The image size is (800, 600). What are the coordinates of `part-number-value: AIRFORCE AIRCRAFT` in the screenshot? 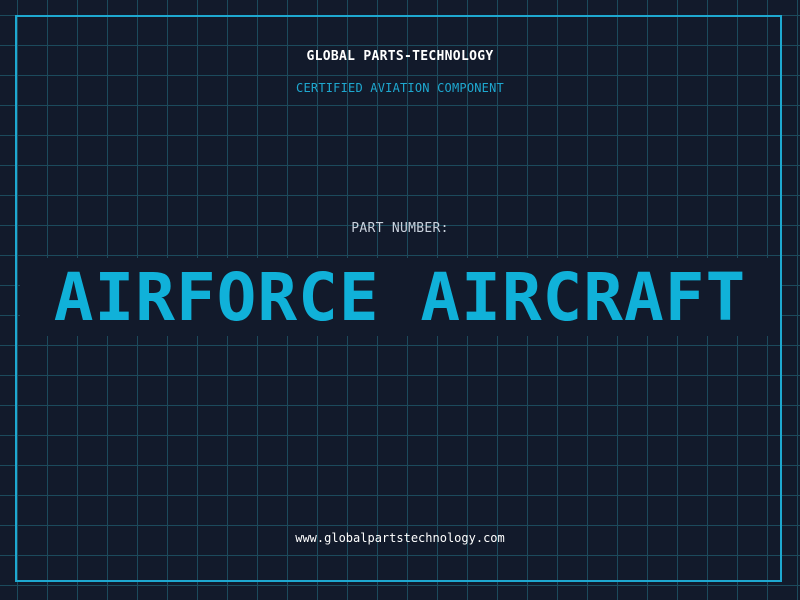 It's located at (400, 297).